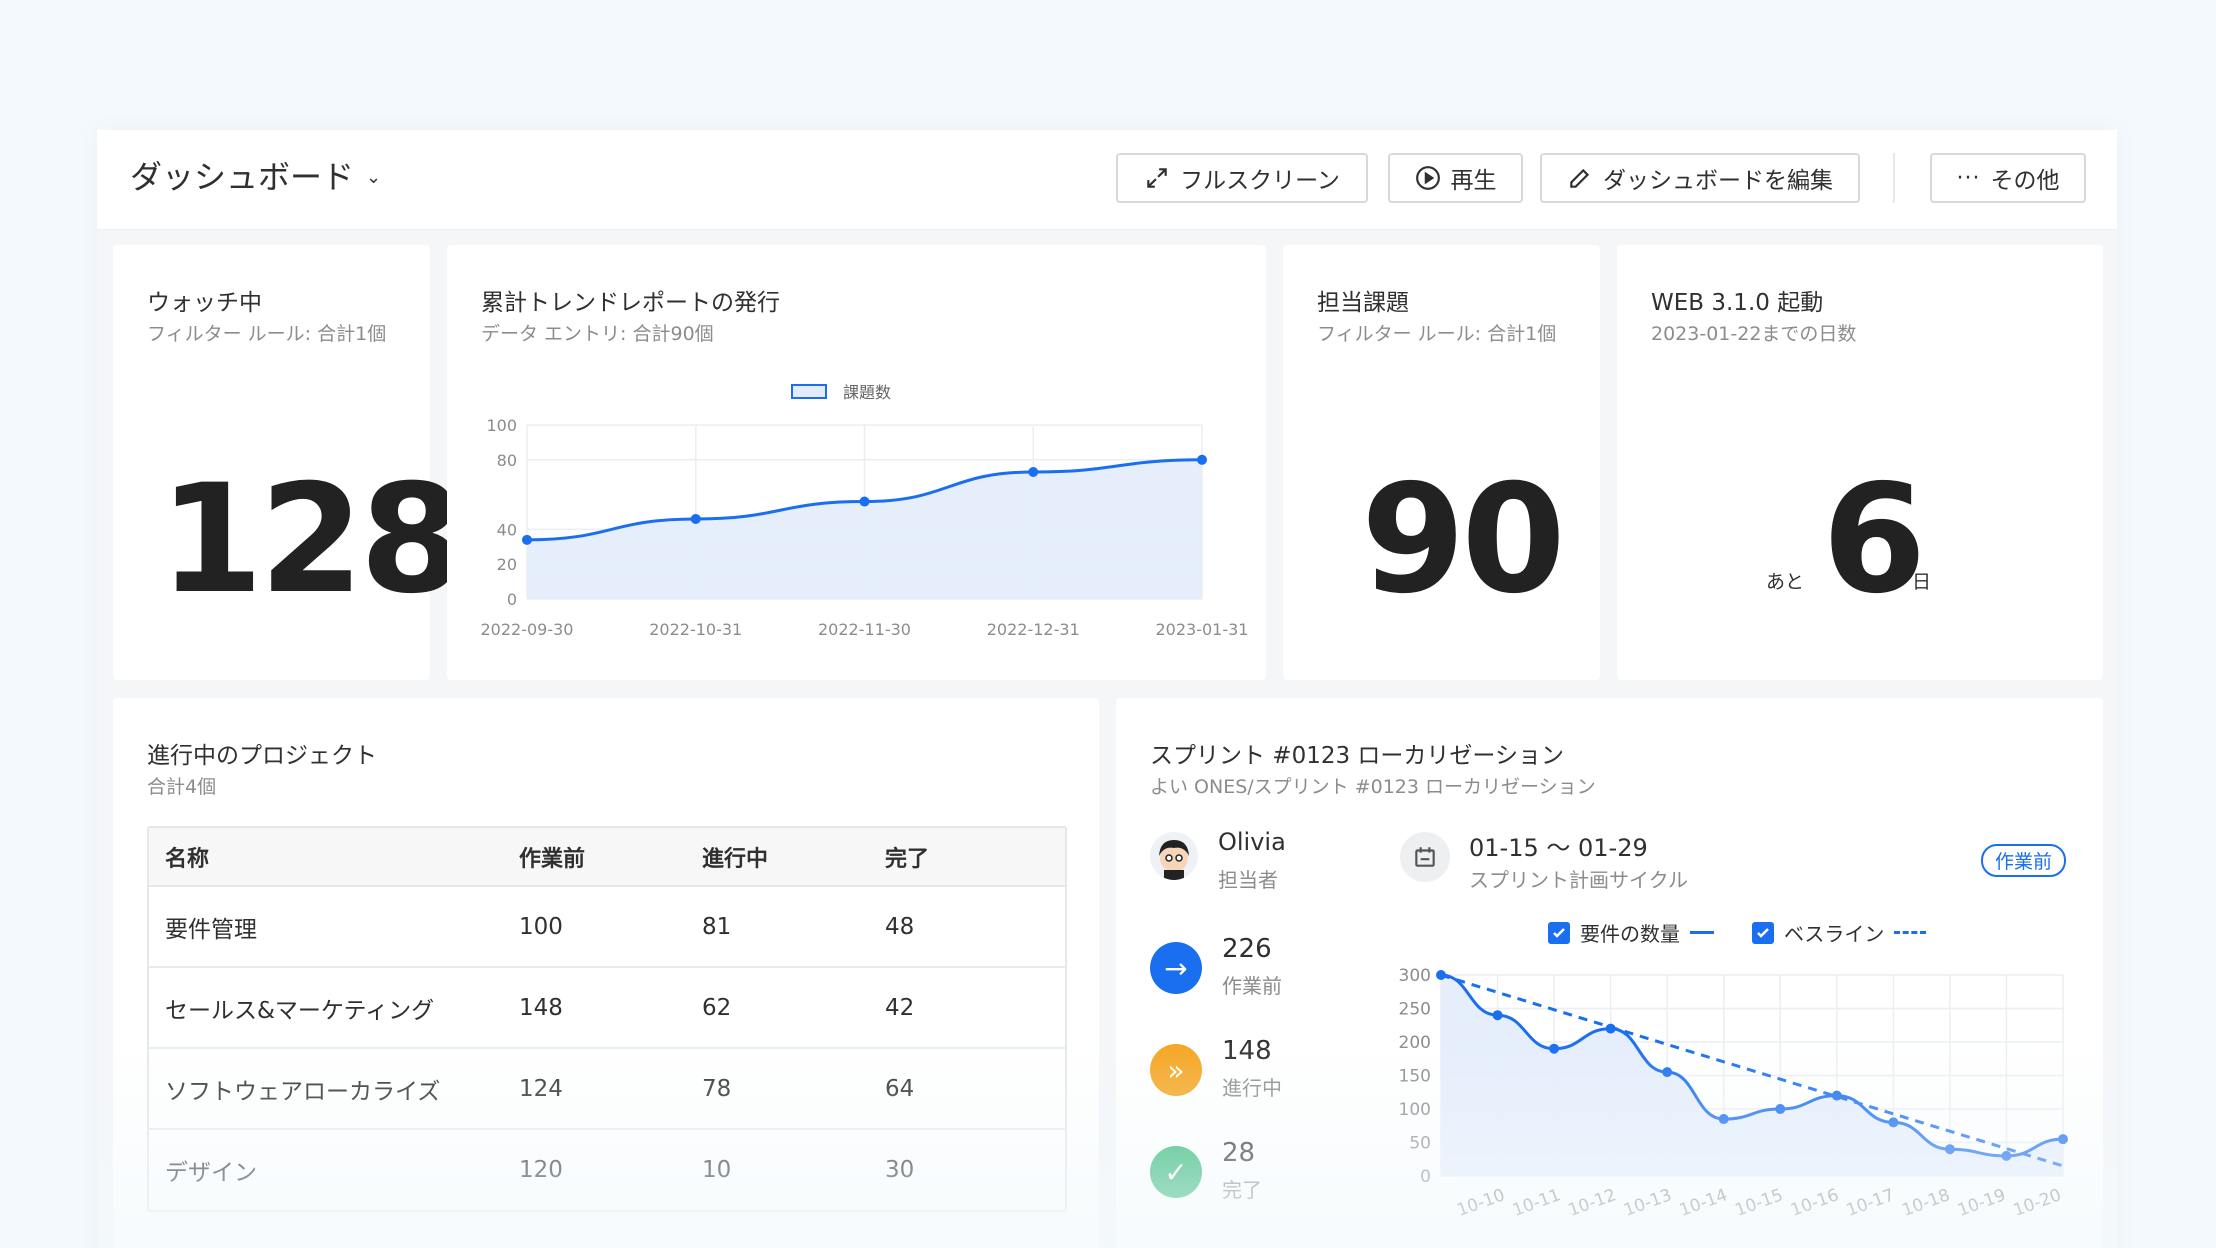 The image size is (2216, 1248). Describe the element at coordinates (1427, 178) in the screenshot. I see `play-circle-icon` at that location.